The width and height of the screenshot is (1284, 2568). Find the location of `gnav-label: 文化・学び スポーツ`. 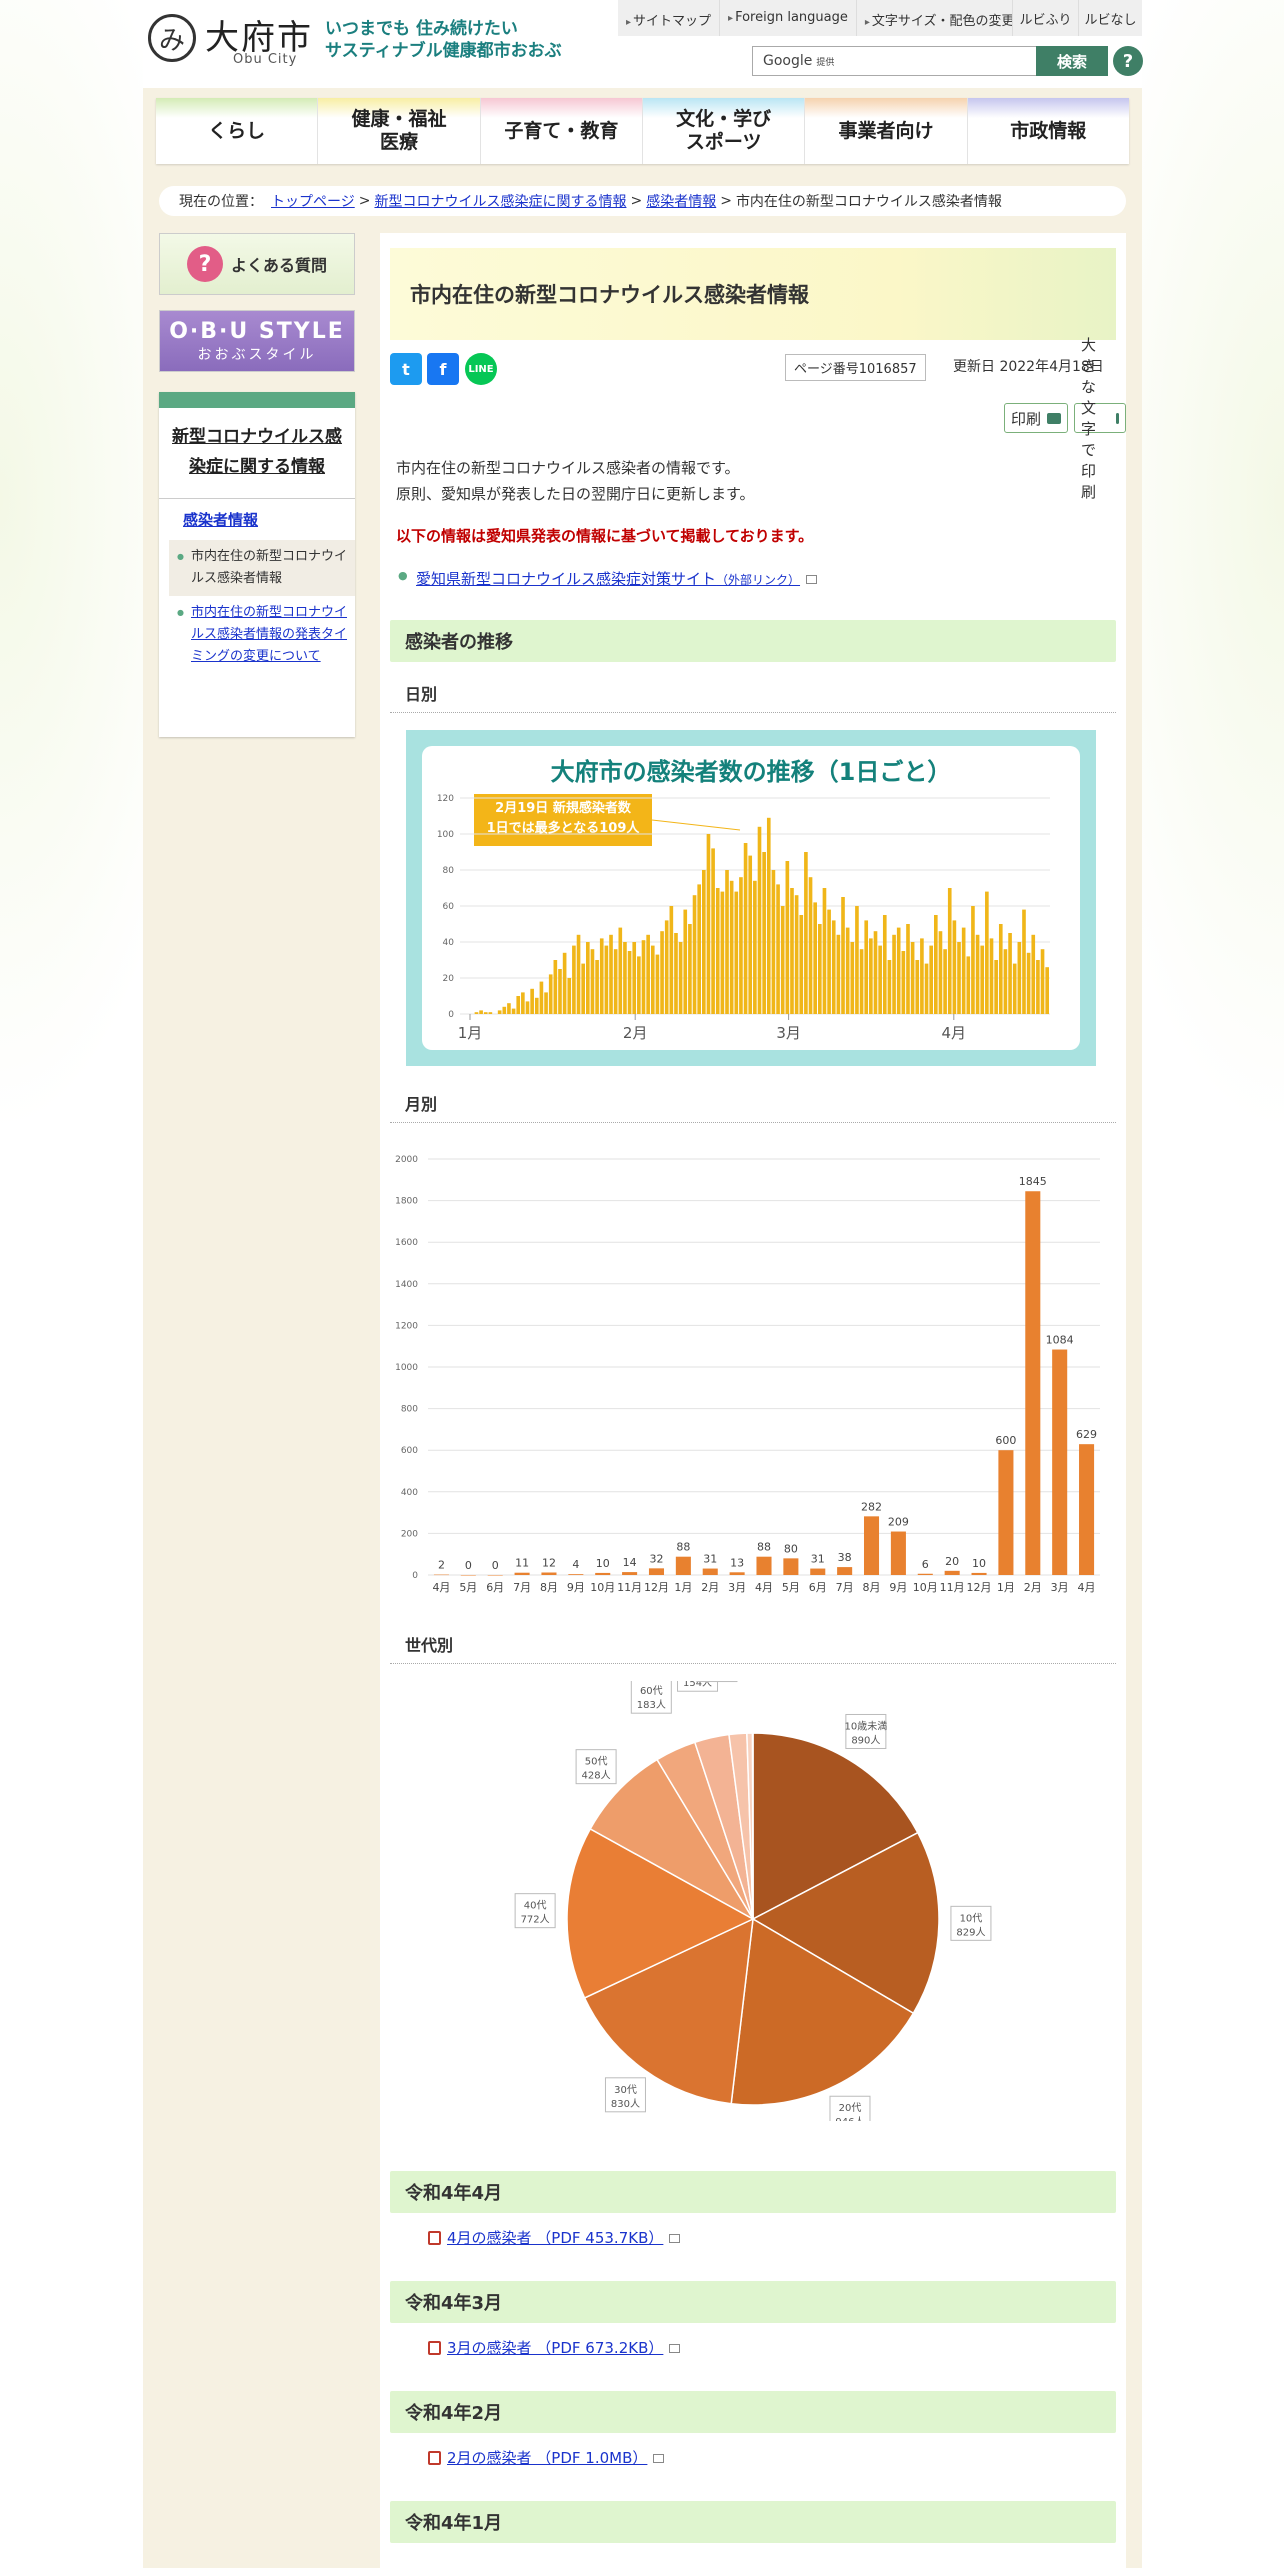

gnav-label: 文化・学び スポーツ is located at coordinates (724, 130).